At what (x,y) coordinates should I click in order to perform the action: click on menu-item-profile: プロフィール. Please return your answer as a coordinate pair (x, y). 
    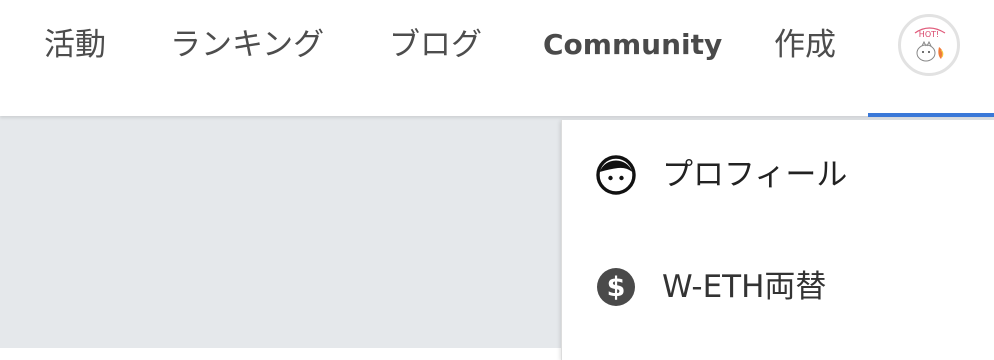
    Looking at the image, I should click on (778, 175).